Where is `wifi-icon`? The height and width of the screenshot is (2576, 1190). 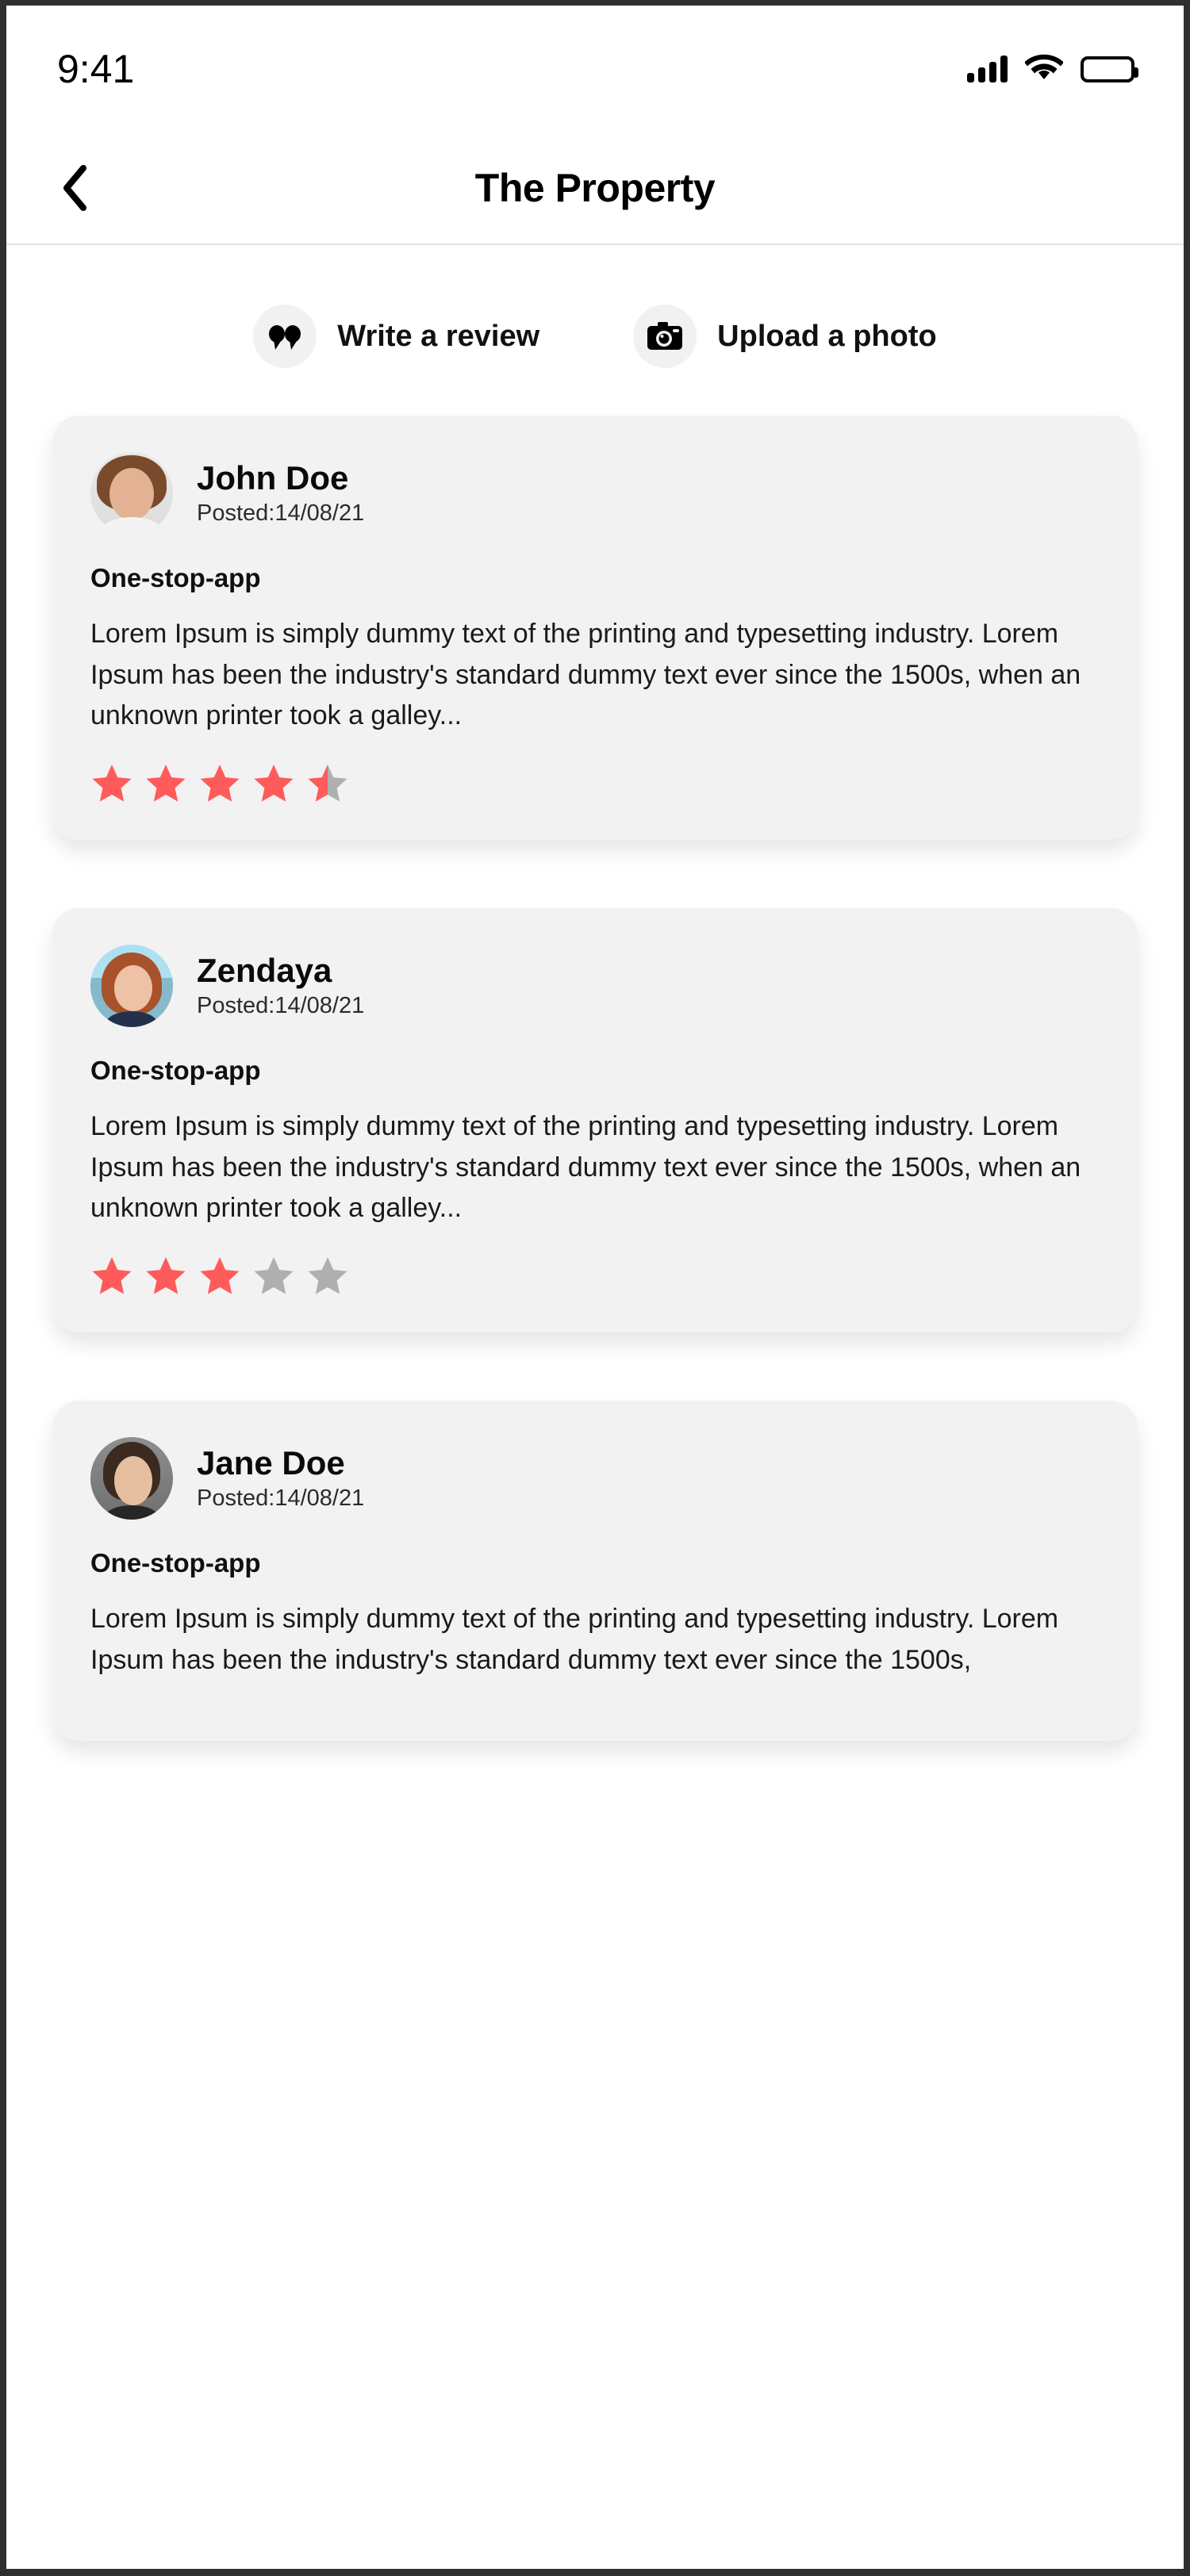
wifi-icon is located at coordinates (1044, 70).